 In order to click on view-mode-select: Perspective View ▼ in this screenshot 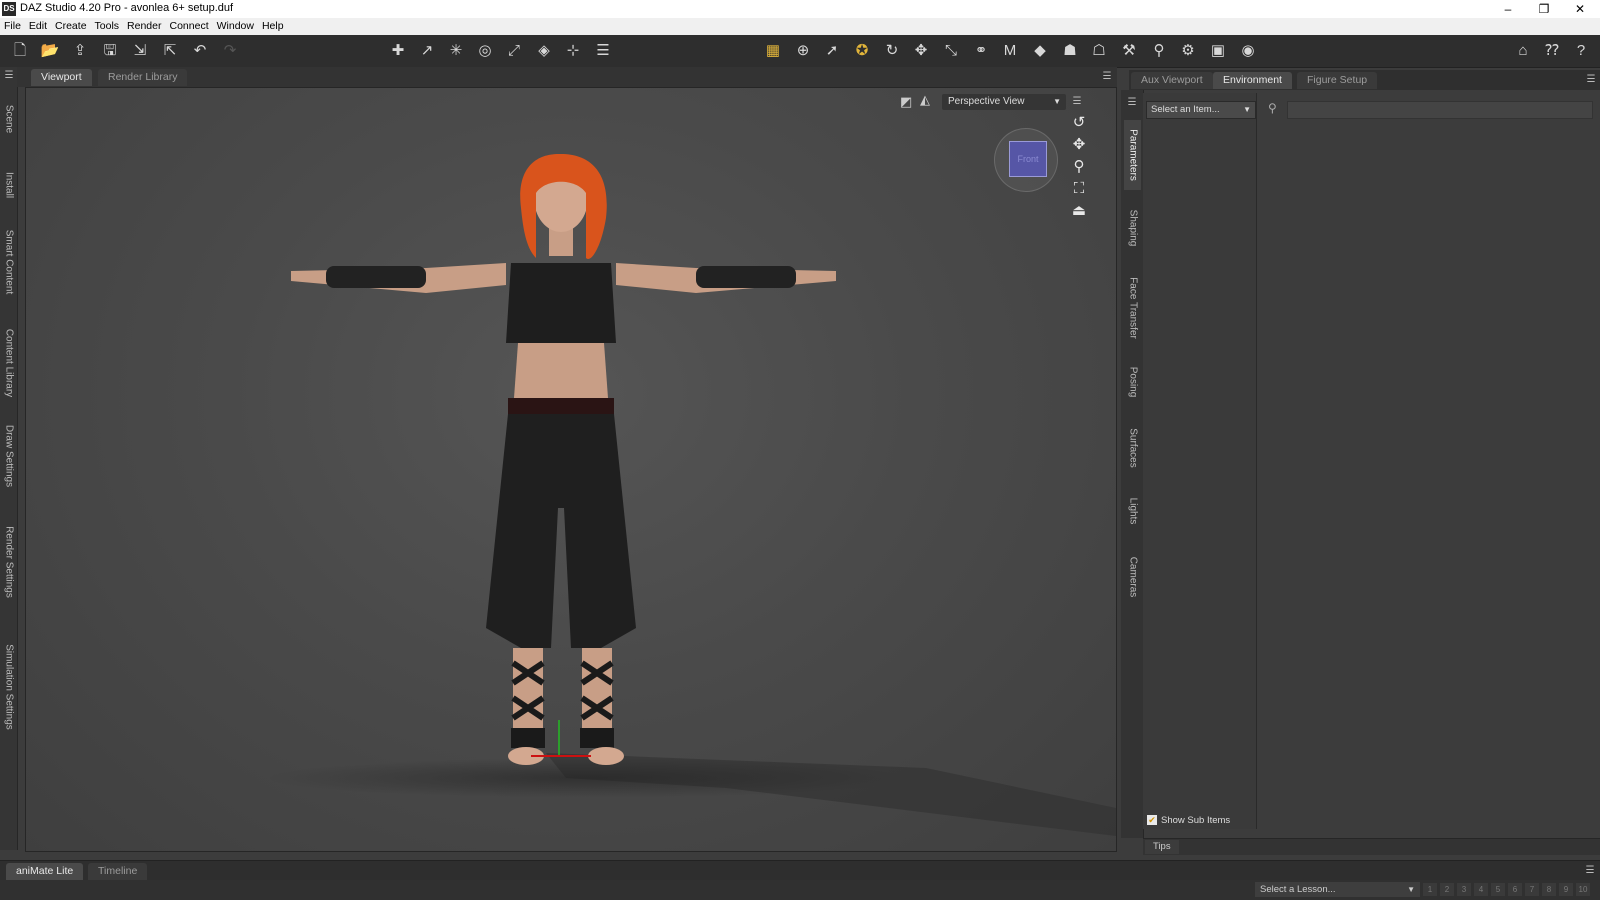, I will do `click(1004, 102)`.